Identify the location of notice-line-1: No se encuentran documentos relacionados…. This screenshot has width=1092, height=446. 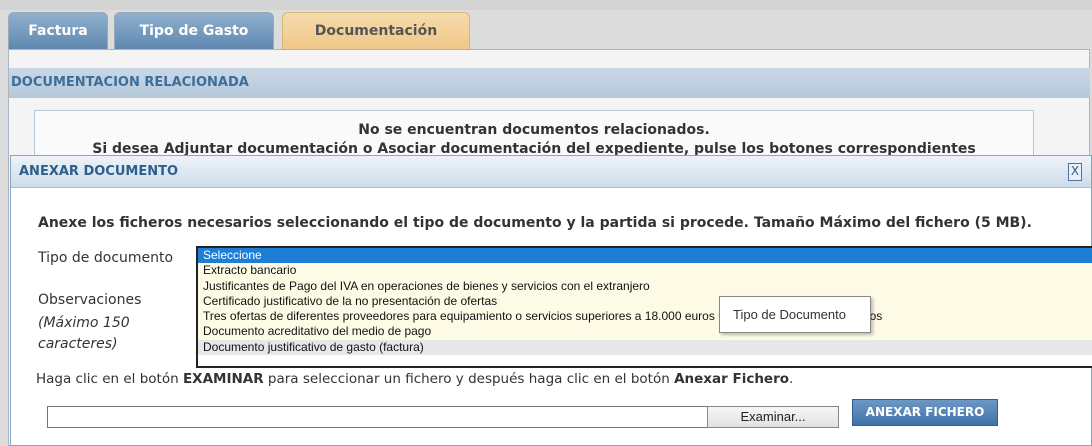
(534, 130).